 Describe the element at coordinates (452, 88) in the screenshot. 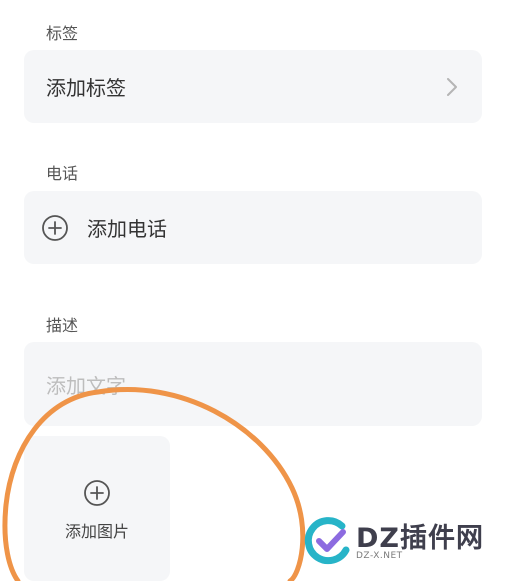

I see `chevron-right-icon` at that location.